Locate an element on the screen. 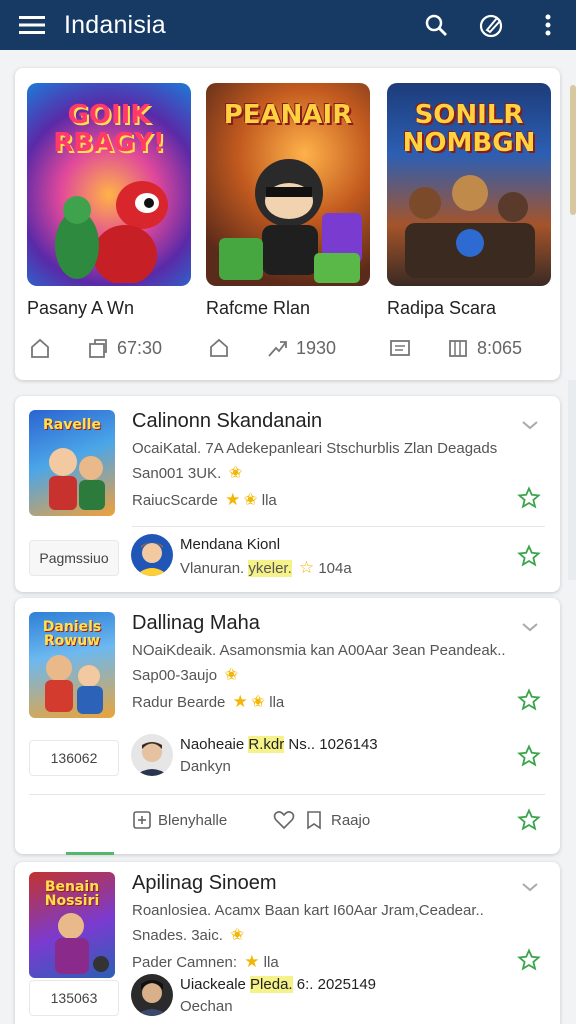 This screenshot has height=1024, width=576. side-card-peek is located at coordinates (572, 480).